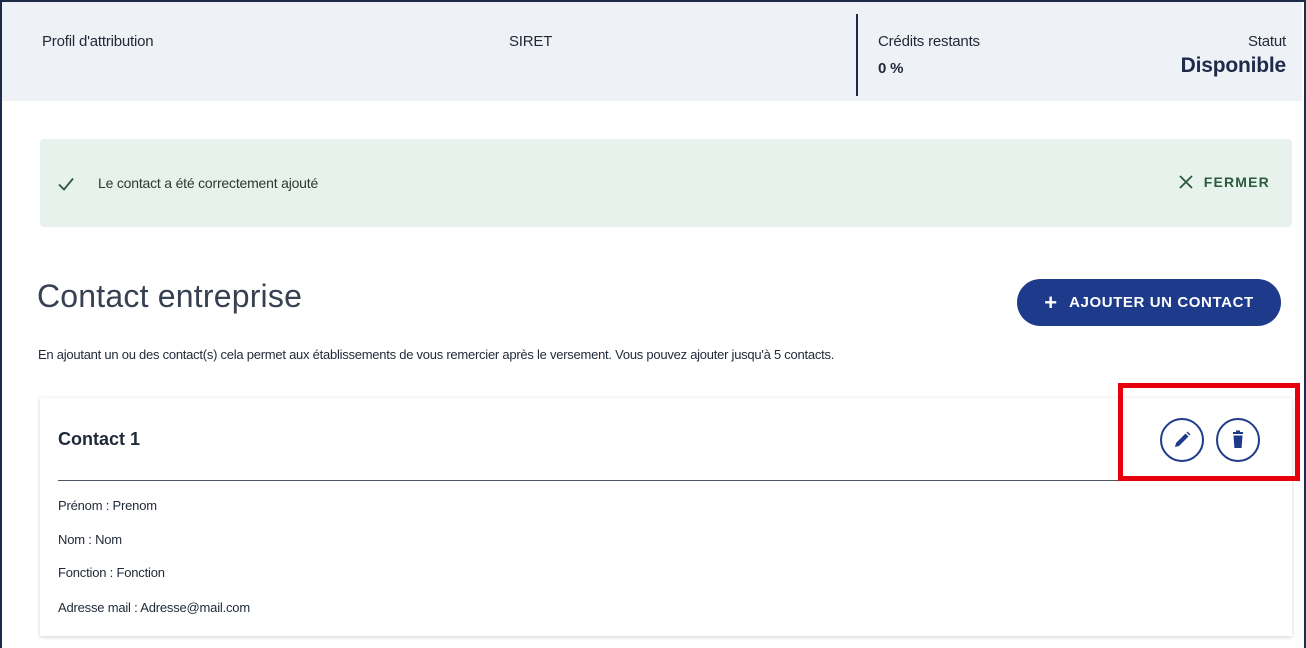 This screenshot has width=1306, height=648. Describe the element at coordinates (857, 55) in the screenshot. I see `header-divider` at that location.